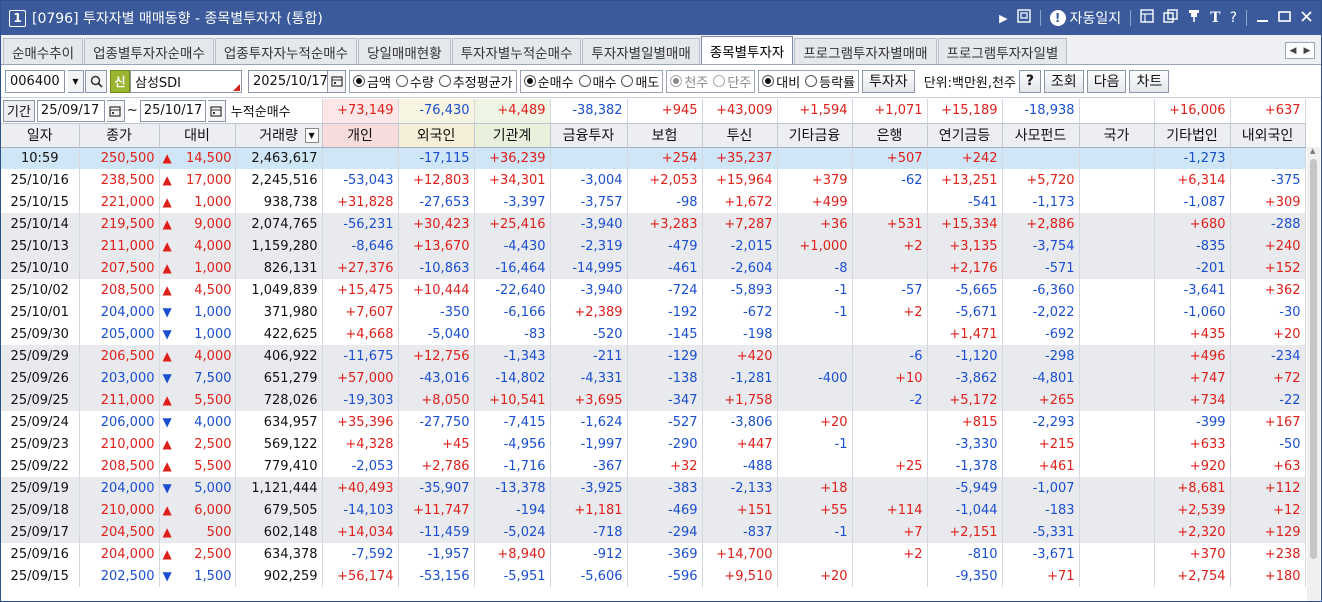 The height and width of the screenshot is (602, 1322). Describe the element at coordinates (436, 356) in the screenshot. I see `cell-foreign: +12,756` at that location.